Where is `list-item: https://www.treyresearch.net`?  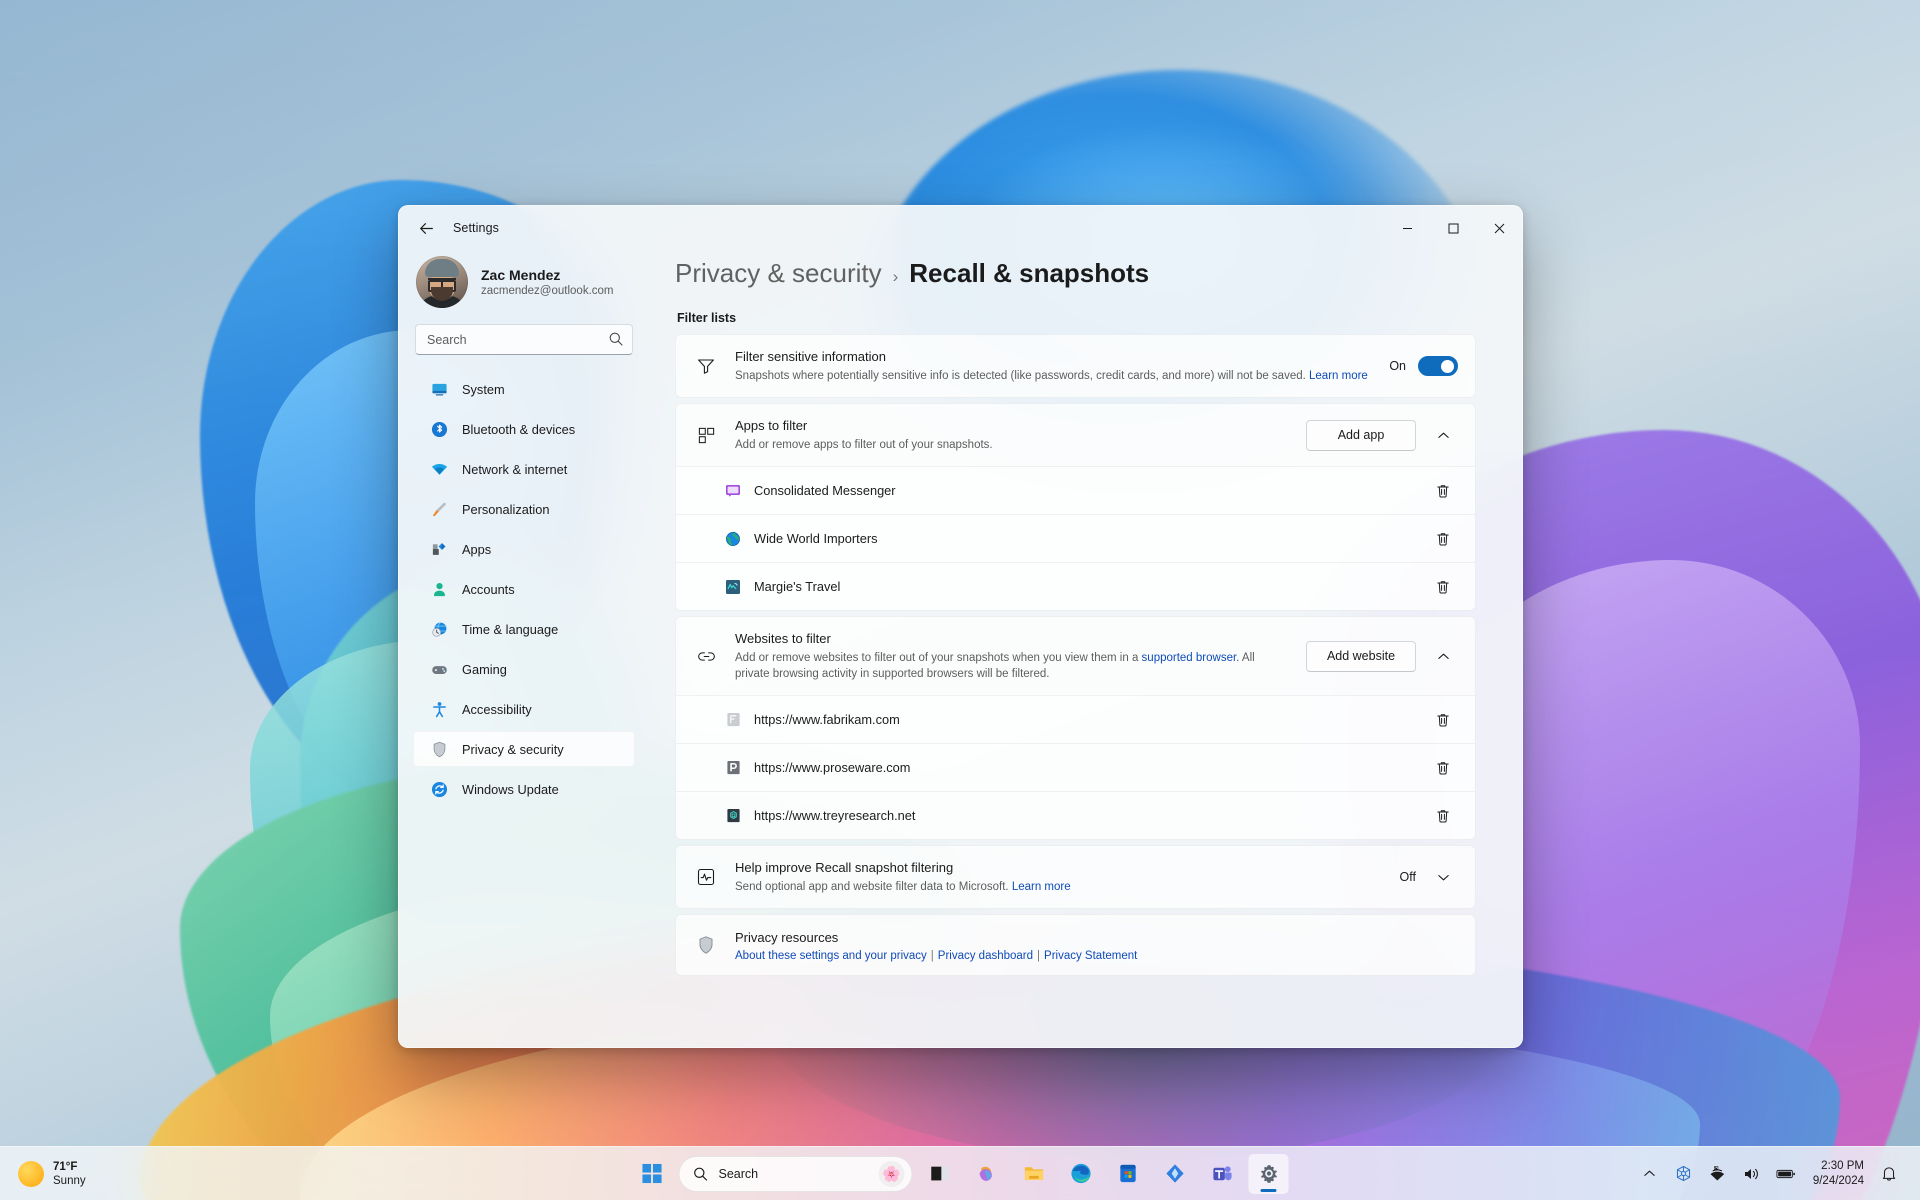
list-item: https://www.treyresearch.net is located at coordinates (1075, 815).